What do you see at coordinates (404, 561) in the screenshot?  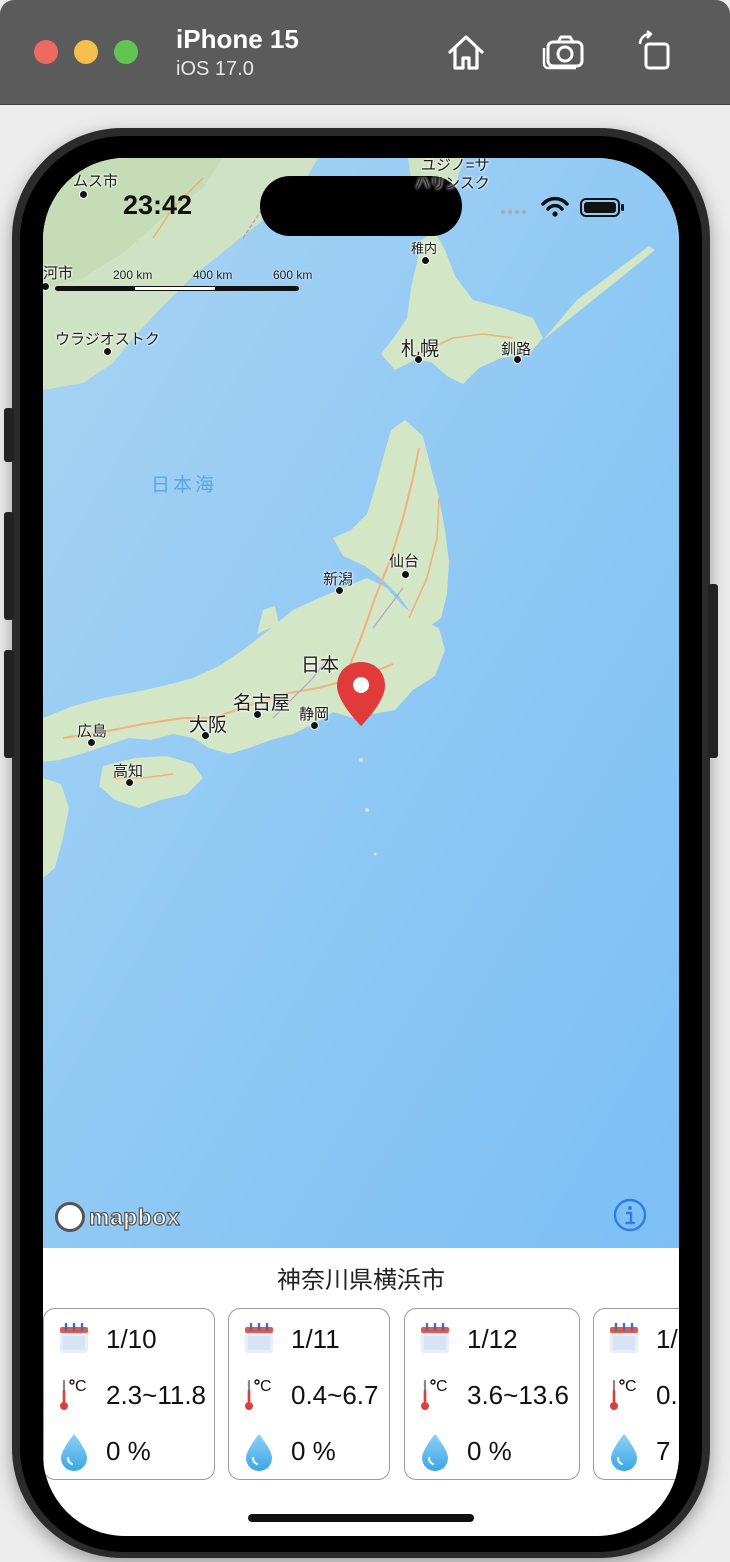 I see `map-label-sendai: 仙台` at bounding box center [404, 561].